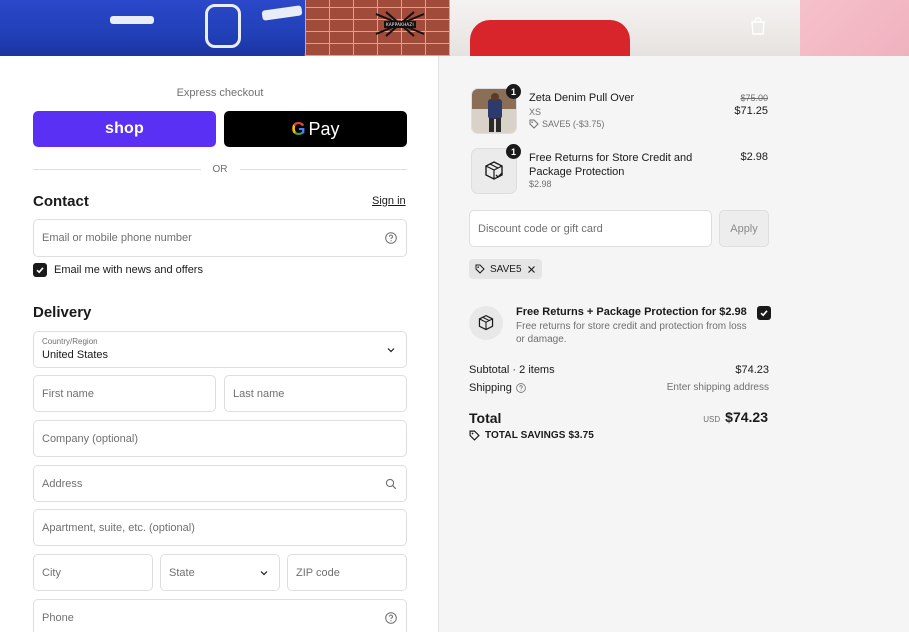 The image size is (909, 632). I want to click on banner-image-jacket, so click(160, 28).